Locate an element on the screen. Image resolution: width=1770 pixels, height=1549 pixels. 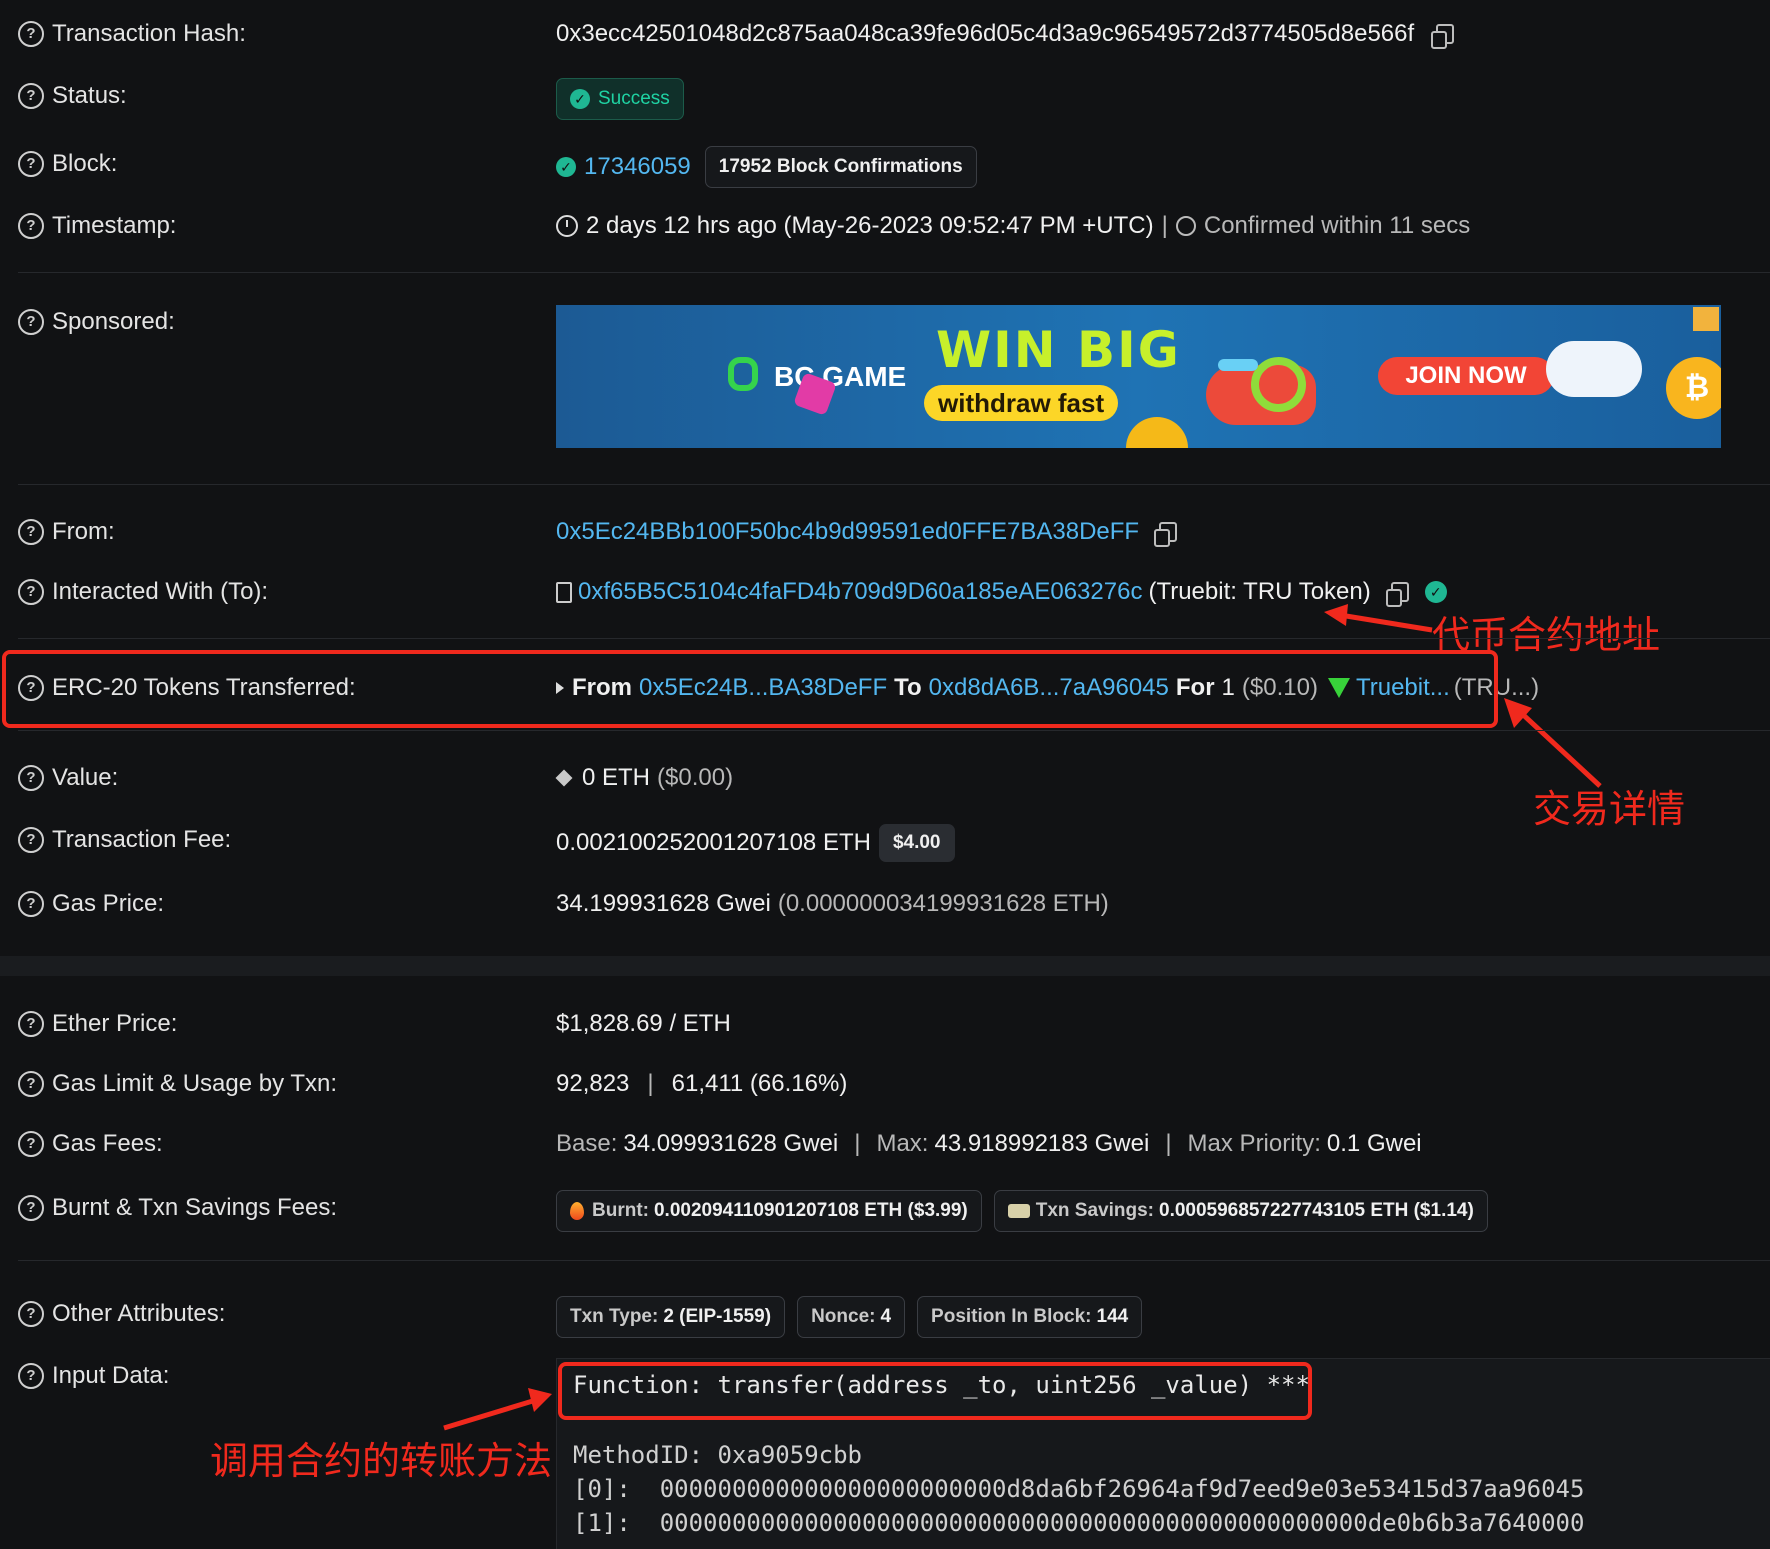
fee-eth: 0.002100252001207108 ETH is located at coordinates (713, 842).